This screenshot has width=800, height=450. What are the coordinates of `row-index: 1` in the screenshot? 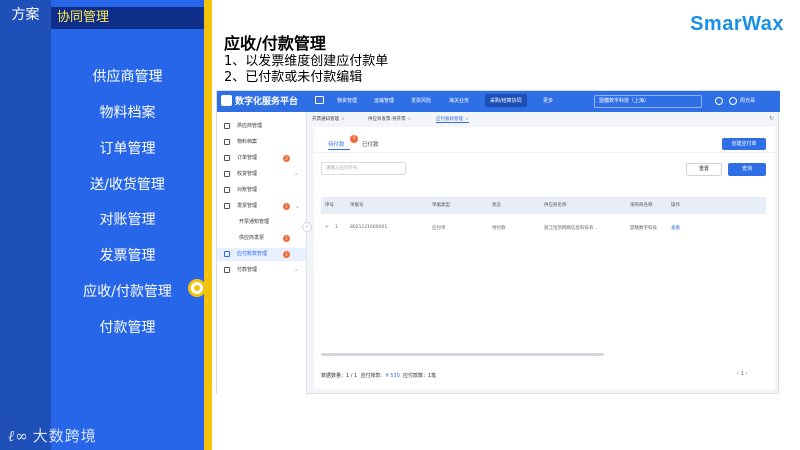 It's located at (336, 227).